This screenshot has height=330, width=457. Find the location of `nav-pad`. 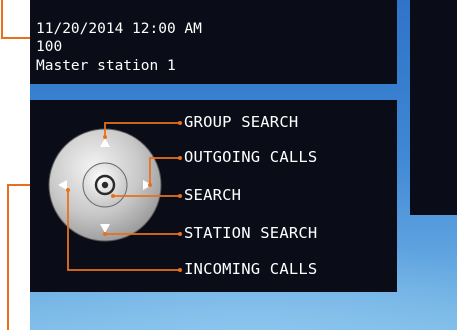

nav-pad is located at coordinates (105, 185).